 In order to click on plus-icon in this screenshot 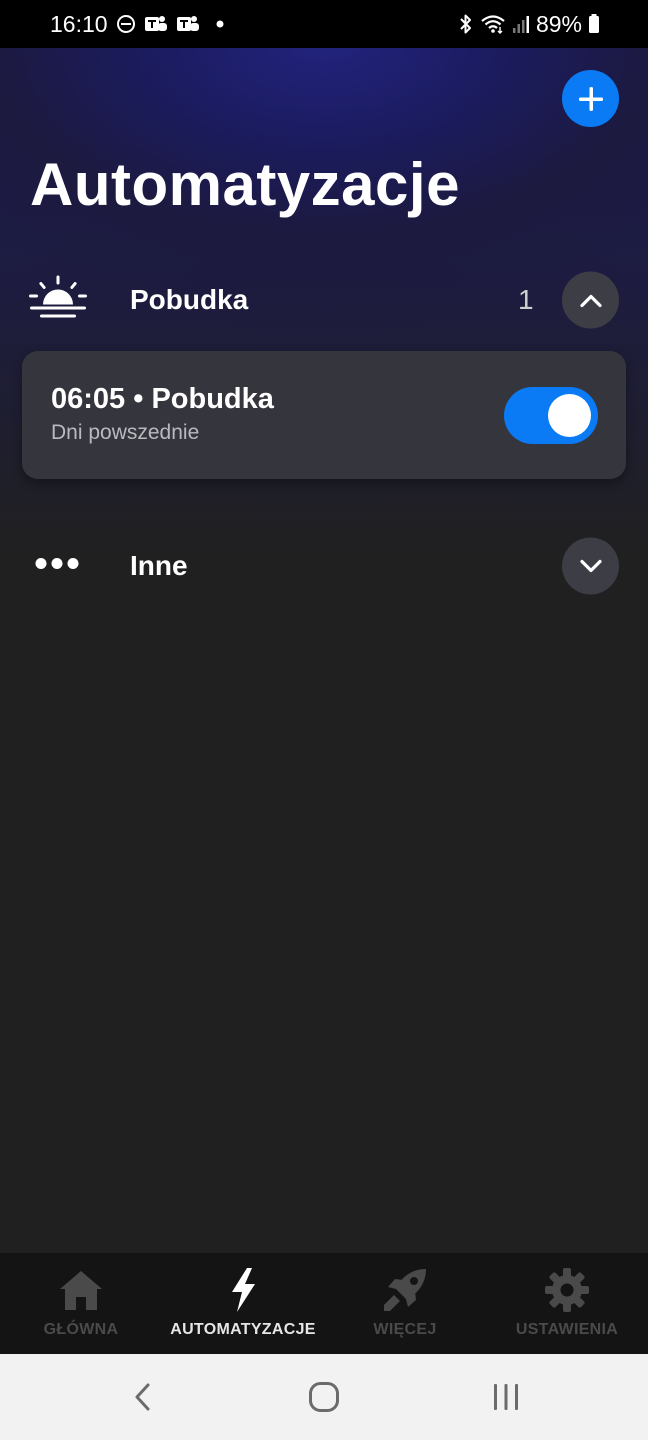, I will do `click(591, 99)`.